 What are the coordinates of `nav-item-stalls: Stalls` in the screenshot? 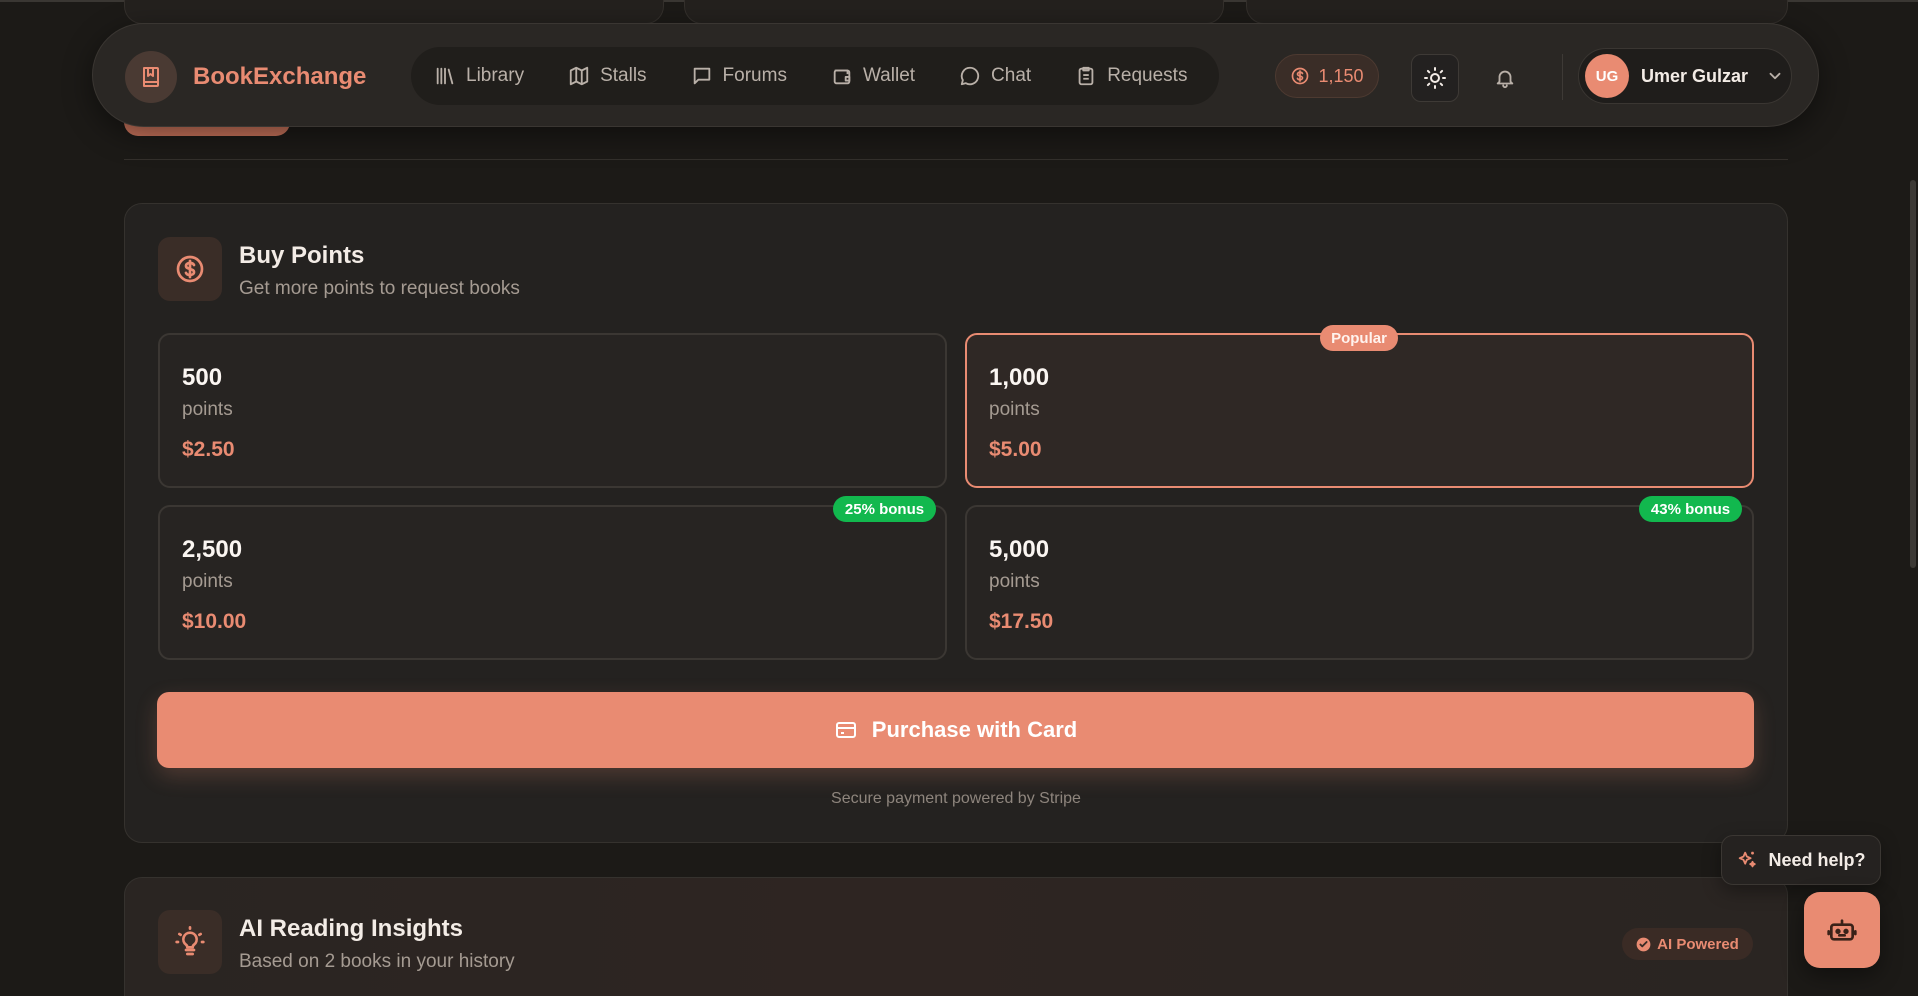 It's located at (607, 76).